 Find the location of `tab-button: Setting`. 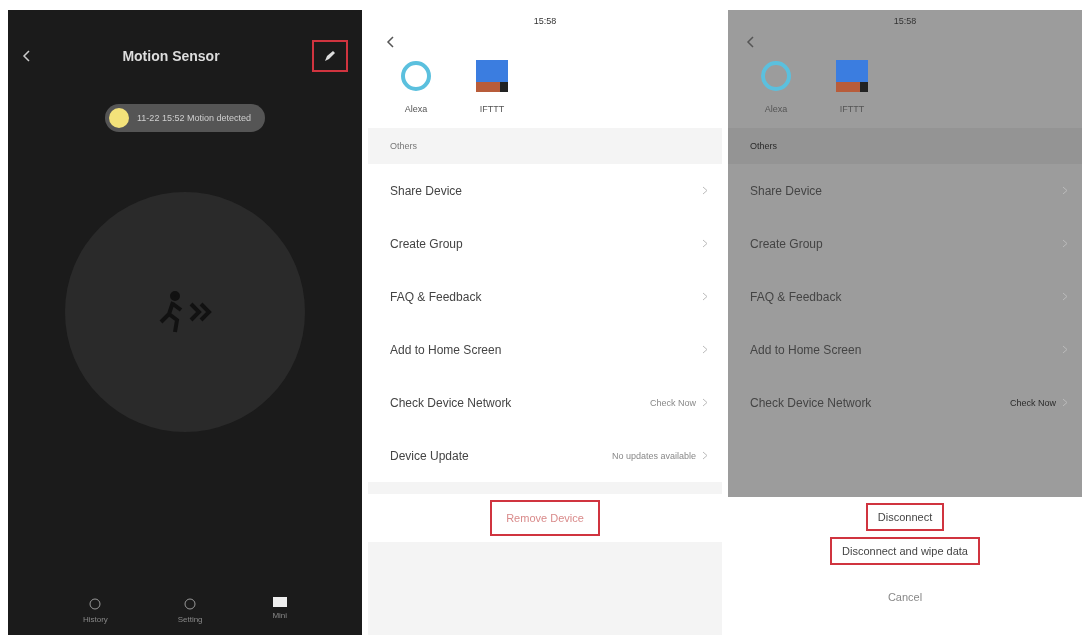

tab-button: Setting is located at coordinates (190, 610).